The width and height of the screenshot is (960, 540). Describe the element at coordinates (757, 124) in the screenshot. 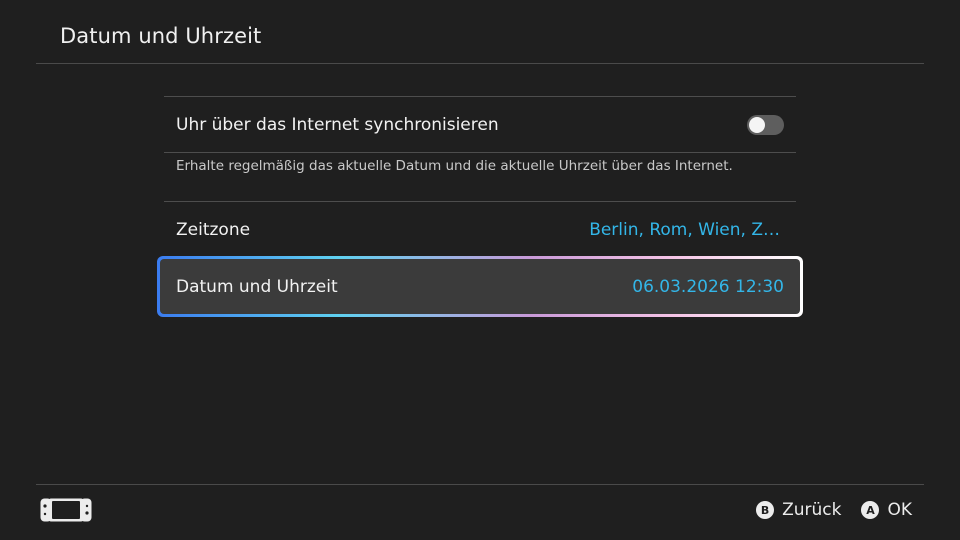

I see `toggle-knob` at that location.